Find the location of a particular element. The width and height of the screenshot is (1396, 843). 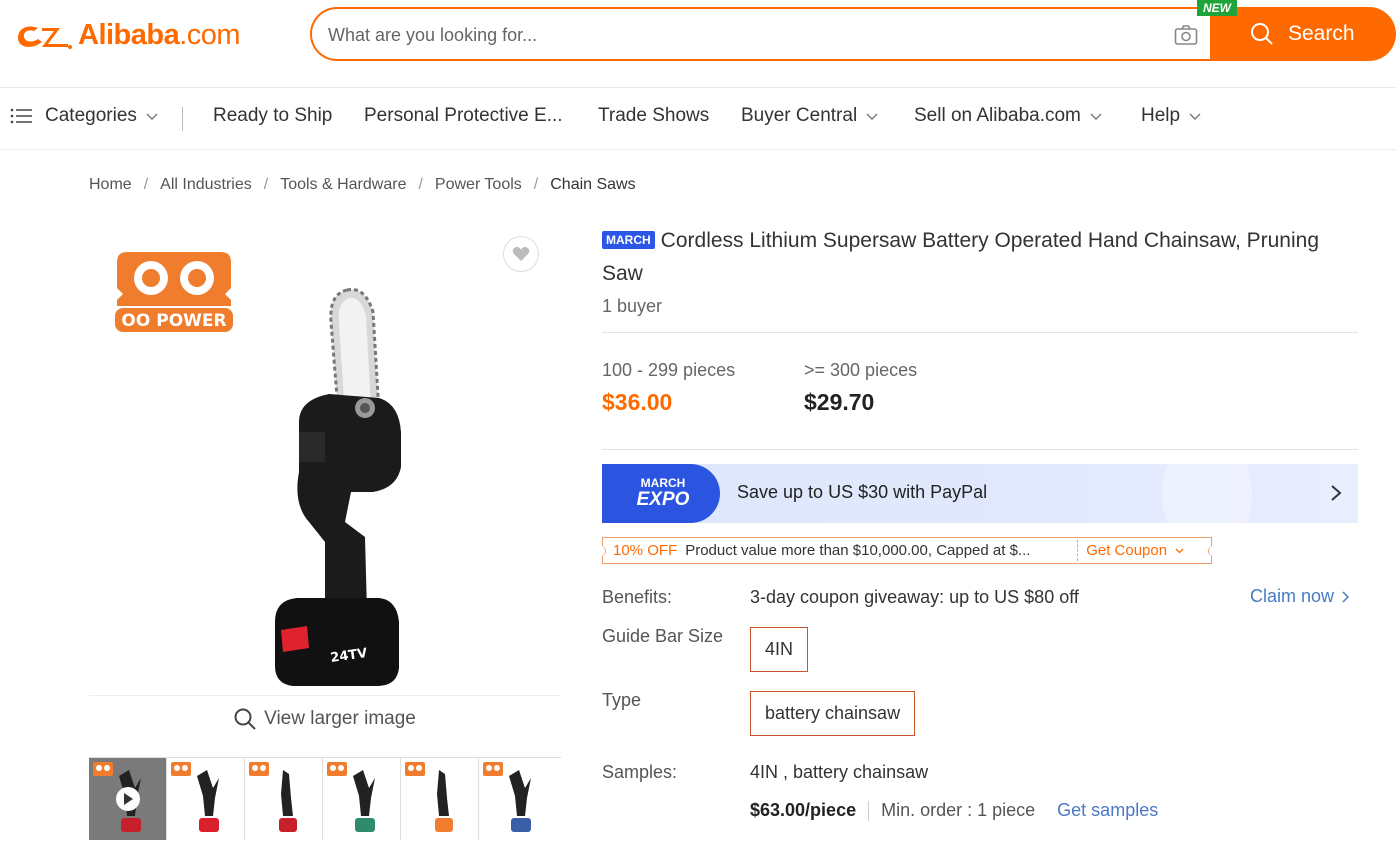

search-button: Search is located at coordinates (1303, 34).